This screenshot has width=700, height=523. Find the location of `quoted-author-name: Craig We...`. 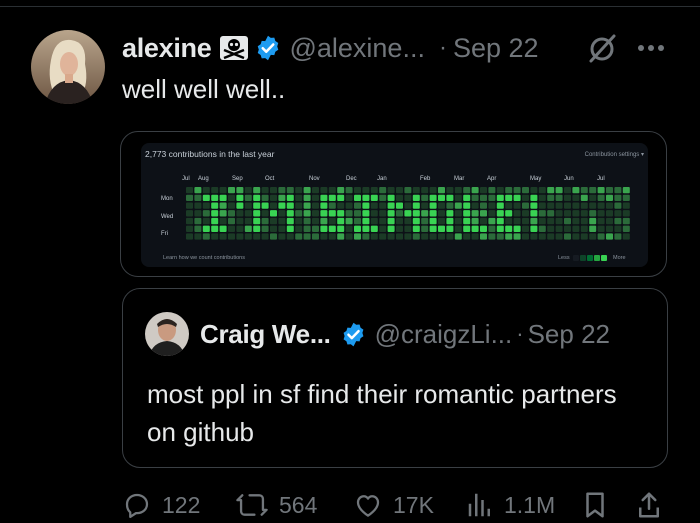

quoted-author-name: Craig We... is located at coordinates (265, 334).